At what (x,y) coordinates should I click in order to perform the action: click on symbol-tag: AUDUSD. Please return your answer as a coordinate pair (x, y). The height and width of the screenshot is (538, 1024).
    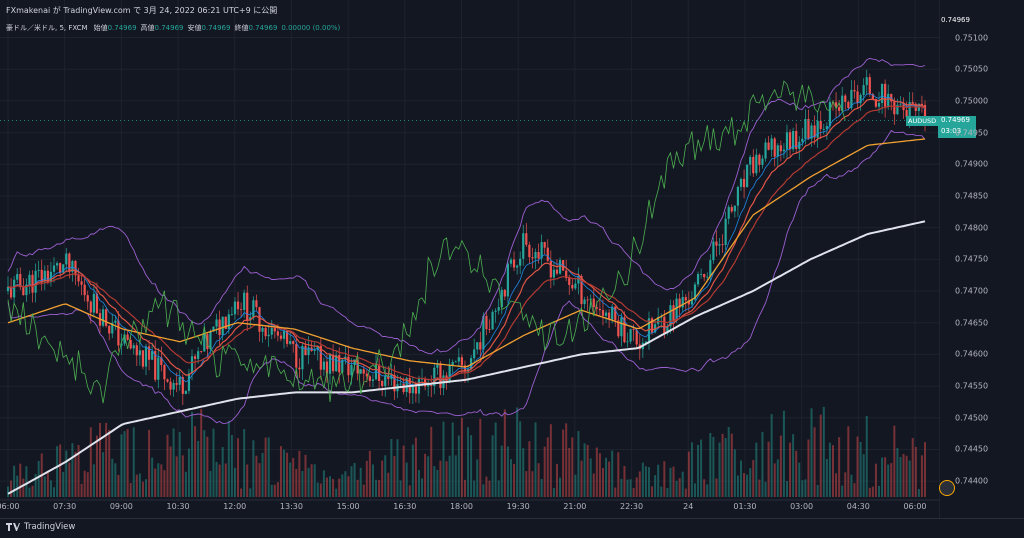
    Looking at the image, I should click on (922, 120).